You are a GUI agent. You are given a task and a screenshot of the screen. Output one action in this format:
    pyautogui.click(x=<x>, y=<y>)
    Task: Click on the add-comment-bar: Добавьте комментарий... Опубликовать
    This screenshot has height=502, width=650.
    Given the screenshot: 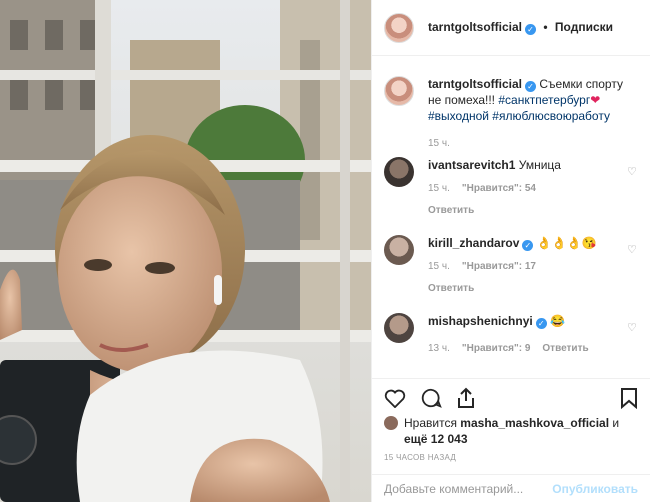 What is the action you would take?
    pyautogui.click(x=511, y=488)
    